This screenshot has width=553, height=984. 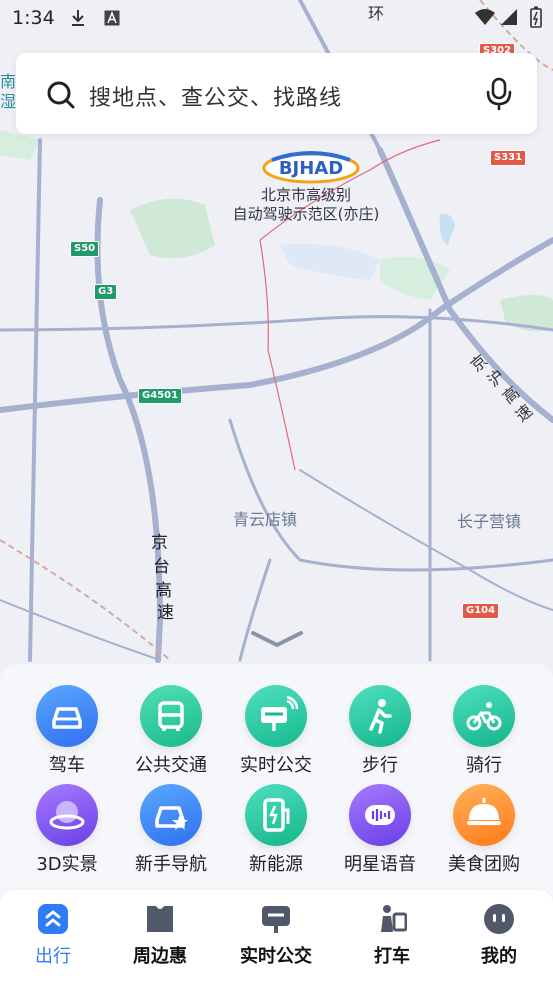 I want to click on map-label-changziying: 长子营镇, so click(x=489, y=521).